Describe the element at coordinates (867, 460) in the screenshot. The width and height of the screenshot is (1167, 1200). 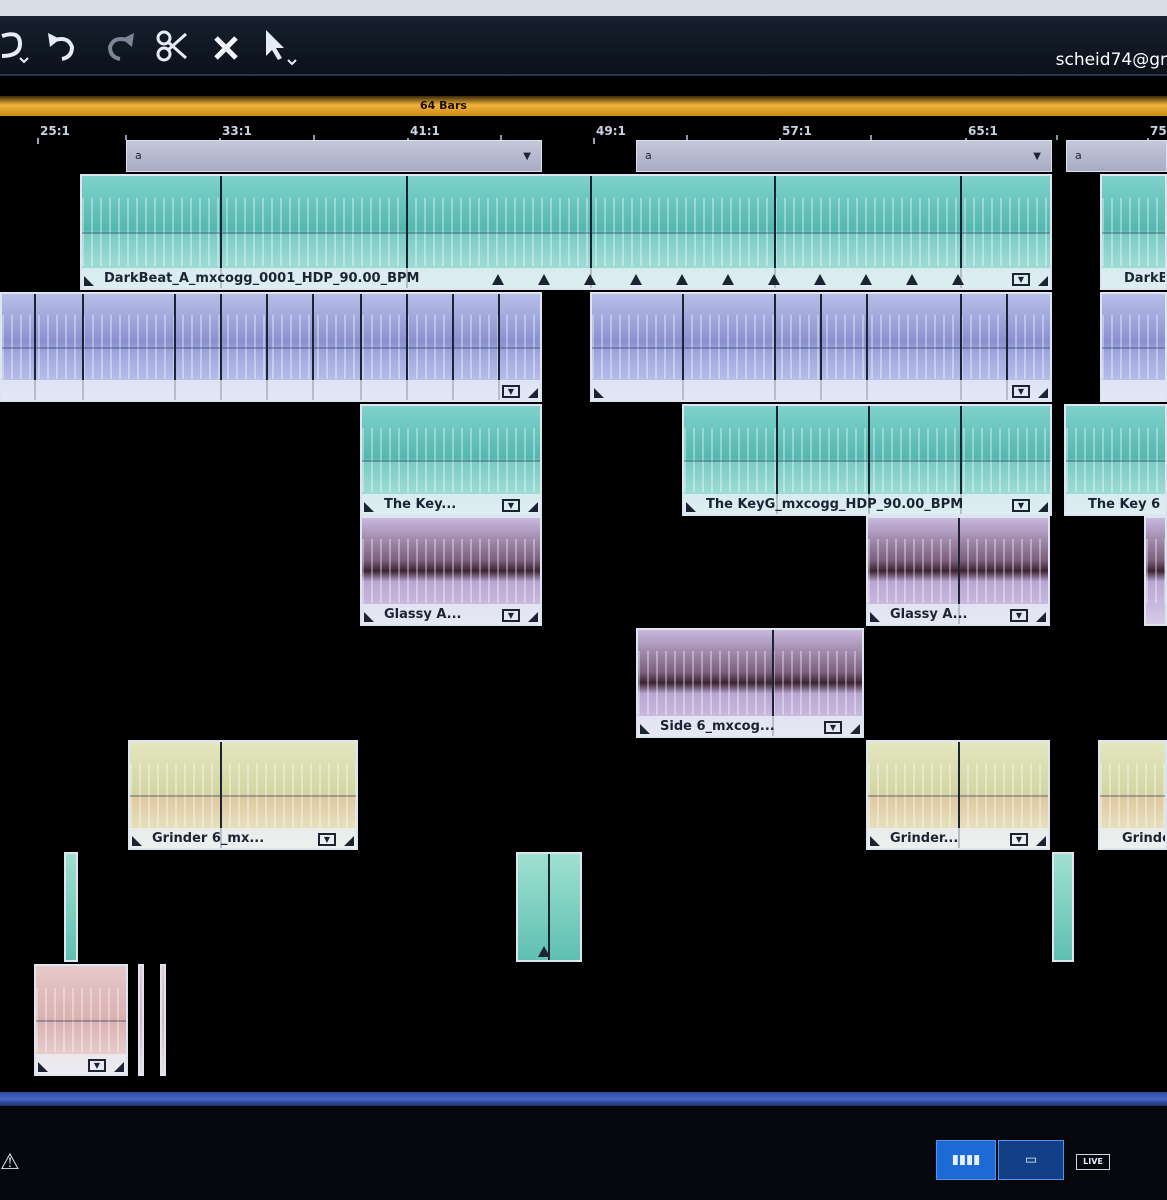
I see `audio-clip-keys-2: The KeyG_mxcogg_HDP_90.00_BPM ▼` at that location.